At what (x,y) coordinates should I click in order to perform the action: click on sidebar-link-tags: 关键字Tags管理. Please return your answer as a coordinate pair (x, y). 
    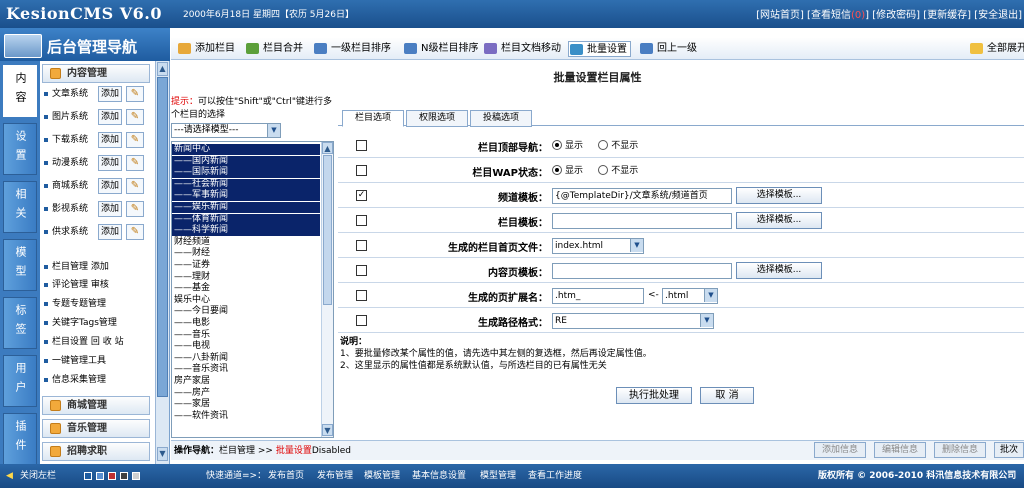
    Looking at the image, I should click on (80, 323).